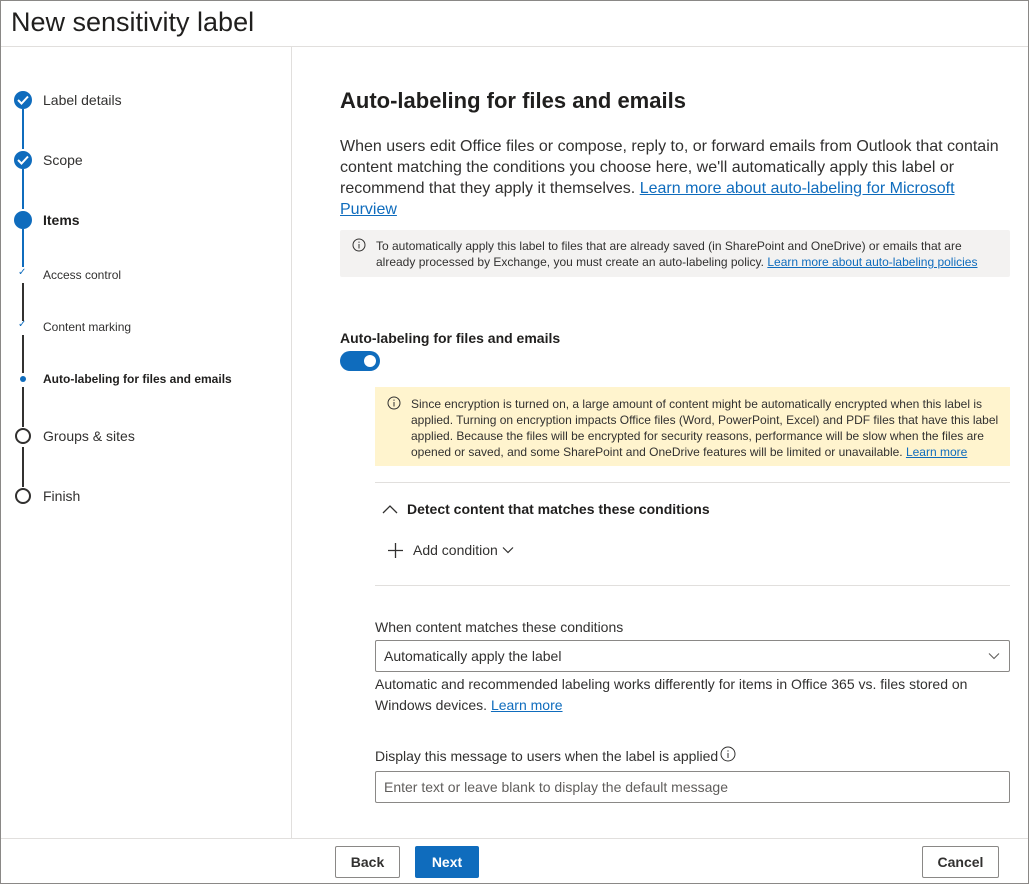 The image size is (1029, 884). I want to click on wizard-header: New sensitivity label, so click(514, 24).